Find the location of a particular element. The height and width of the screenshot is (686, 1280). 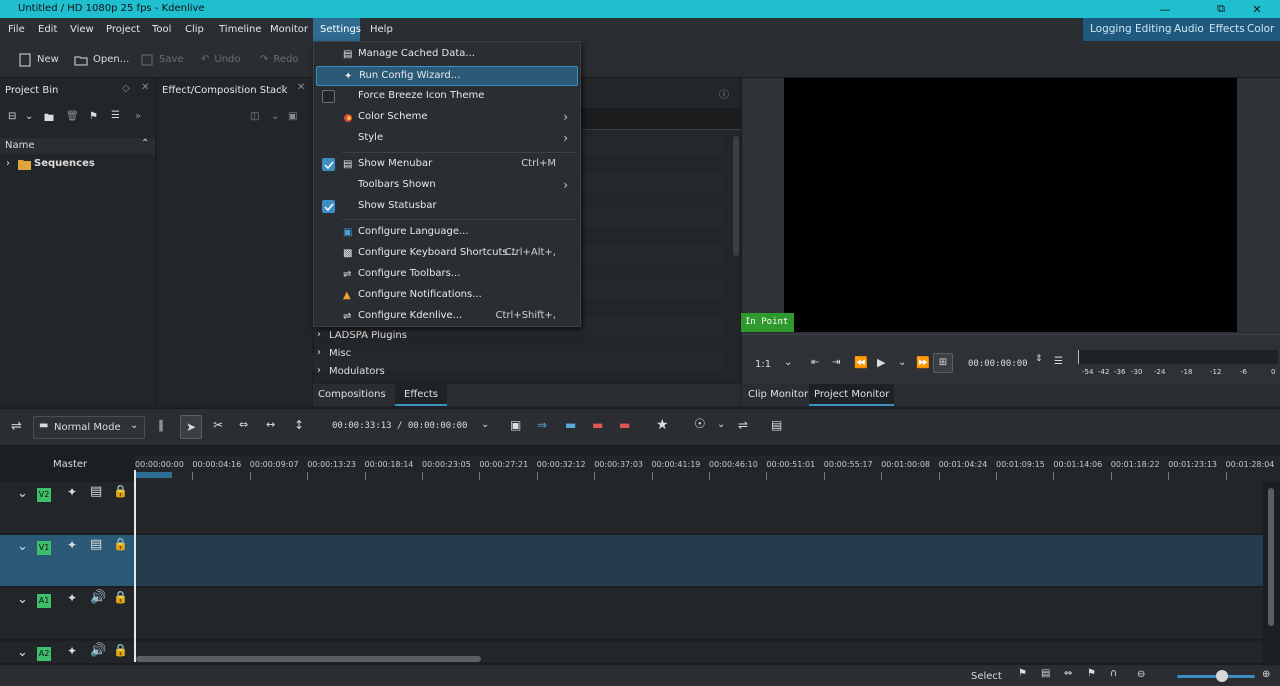

column-header: Name ⌃ is located at coordinates (77, 146).